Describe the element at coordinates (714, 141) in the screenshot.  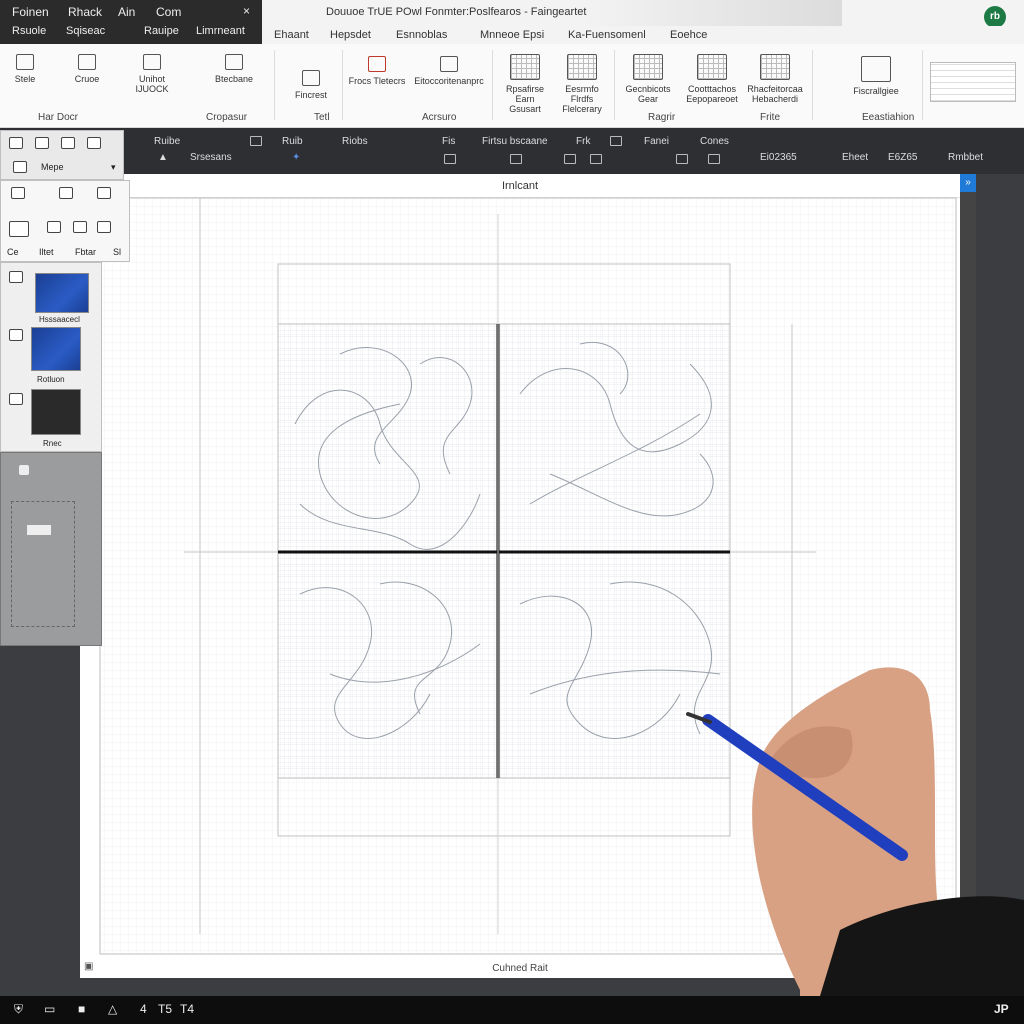
I see `toolbar-item-cones: Cones` at that location.